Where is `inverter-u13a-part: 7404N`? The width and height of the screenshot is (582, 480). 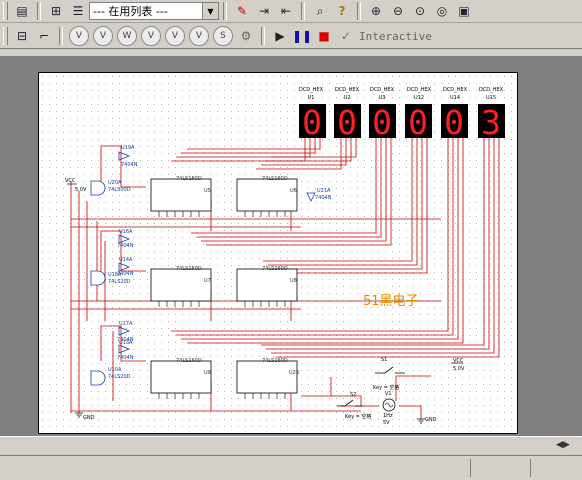
inverter-u13a-part: 7404N is located at coordinates (125, 358).